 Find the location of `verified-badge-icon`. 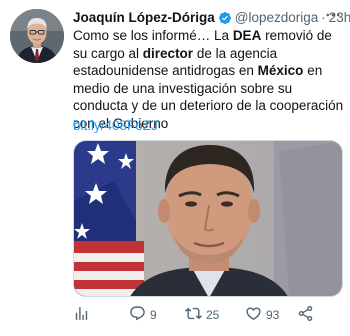

verified-badge-icon is located at coordinates (225, 18).